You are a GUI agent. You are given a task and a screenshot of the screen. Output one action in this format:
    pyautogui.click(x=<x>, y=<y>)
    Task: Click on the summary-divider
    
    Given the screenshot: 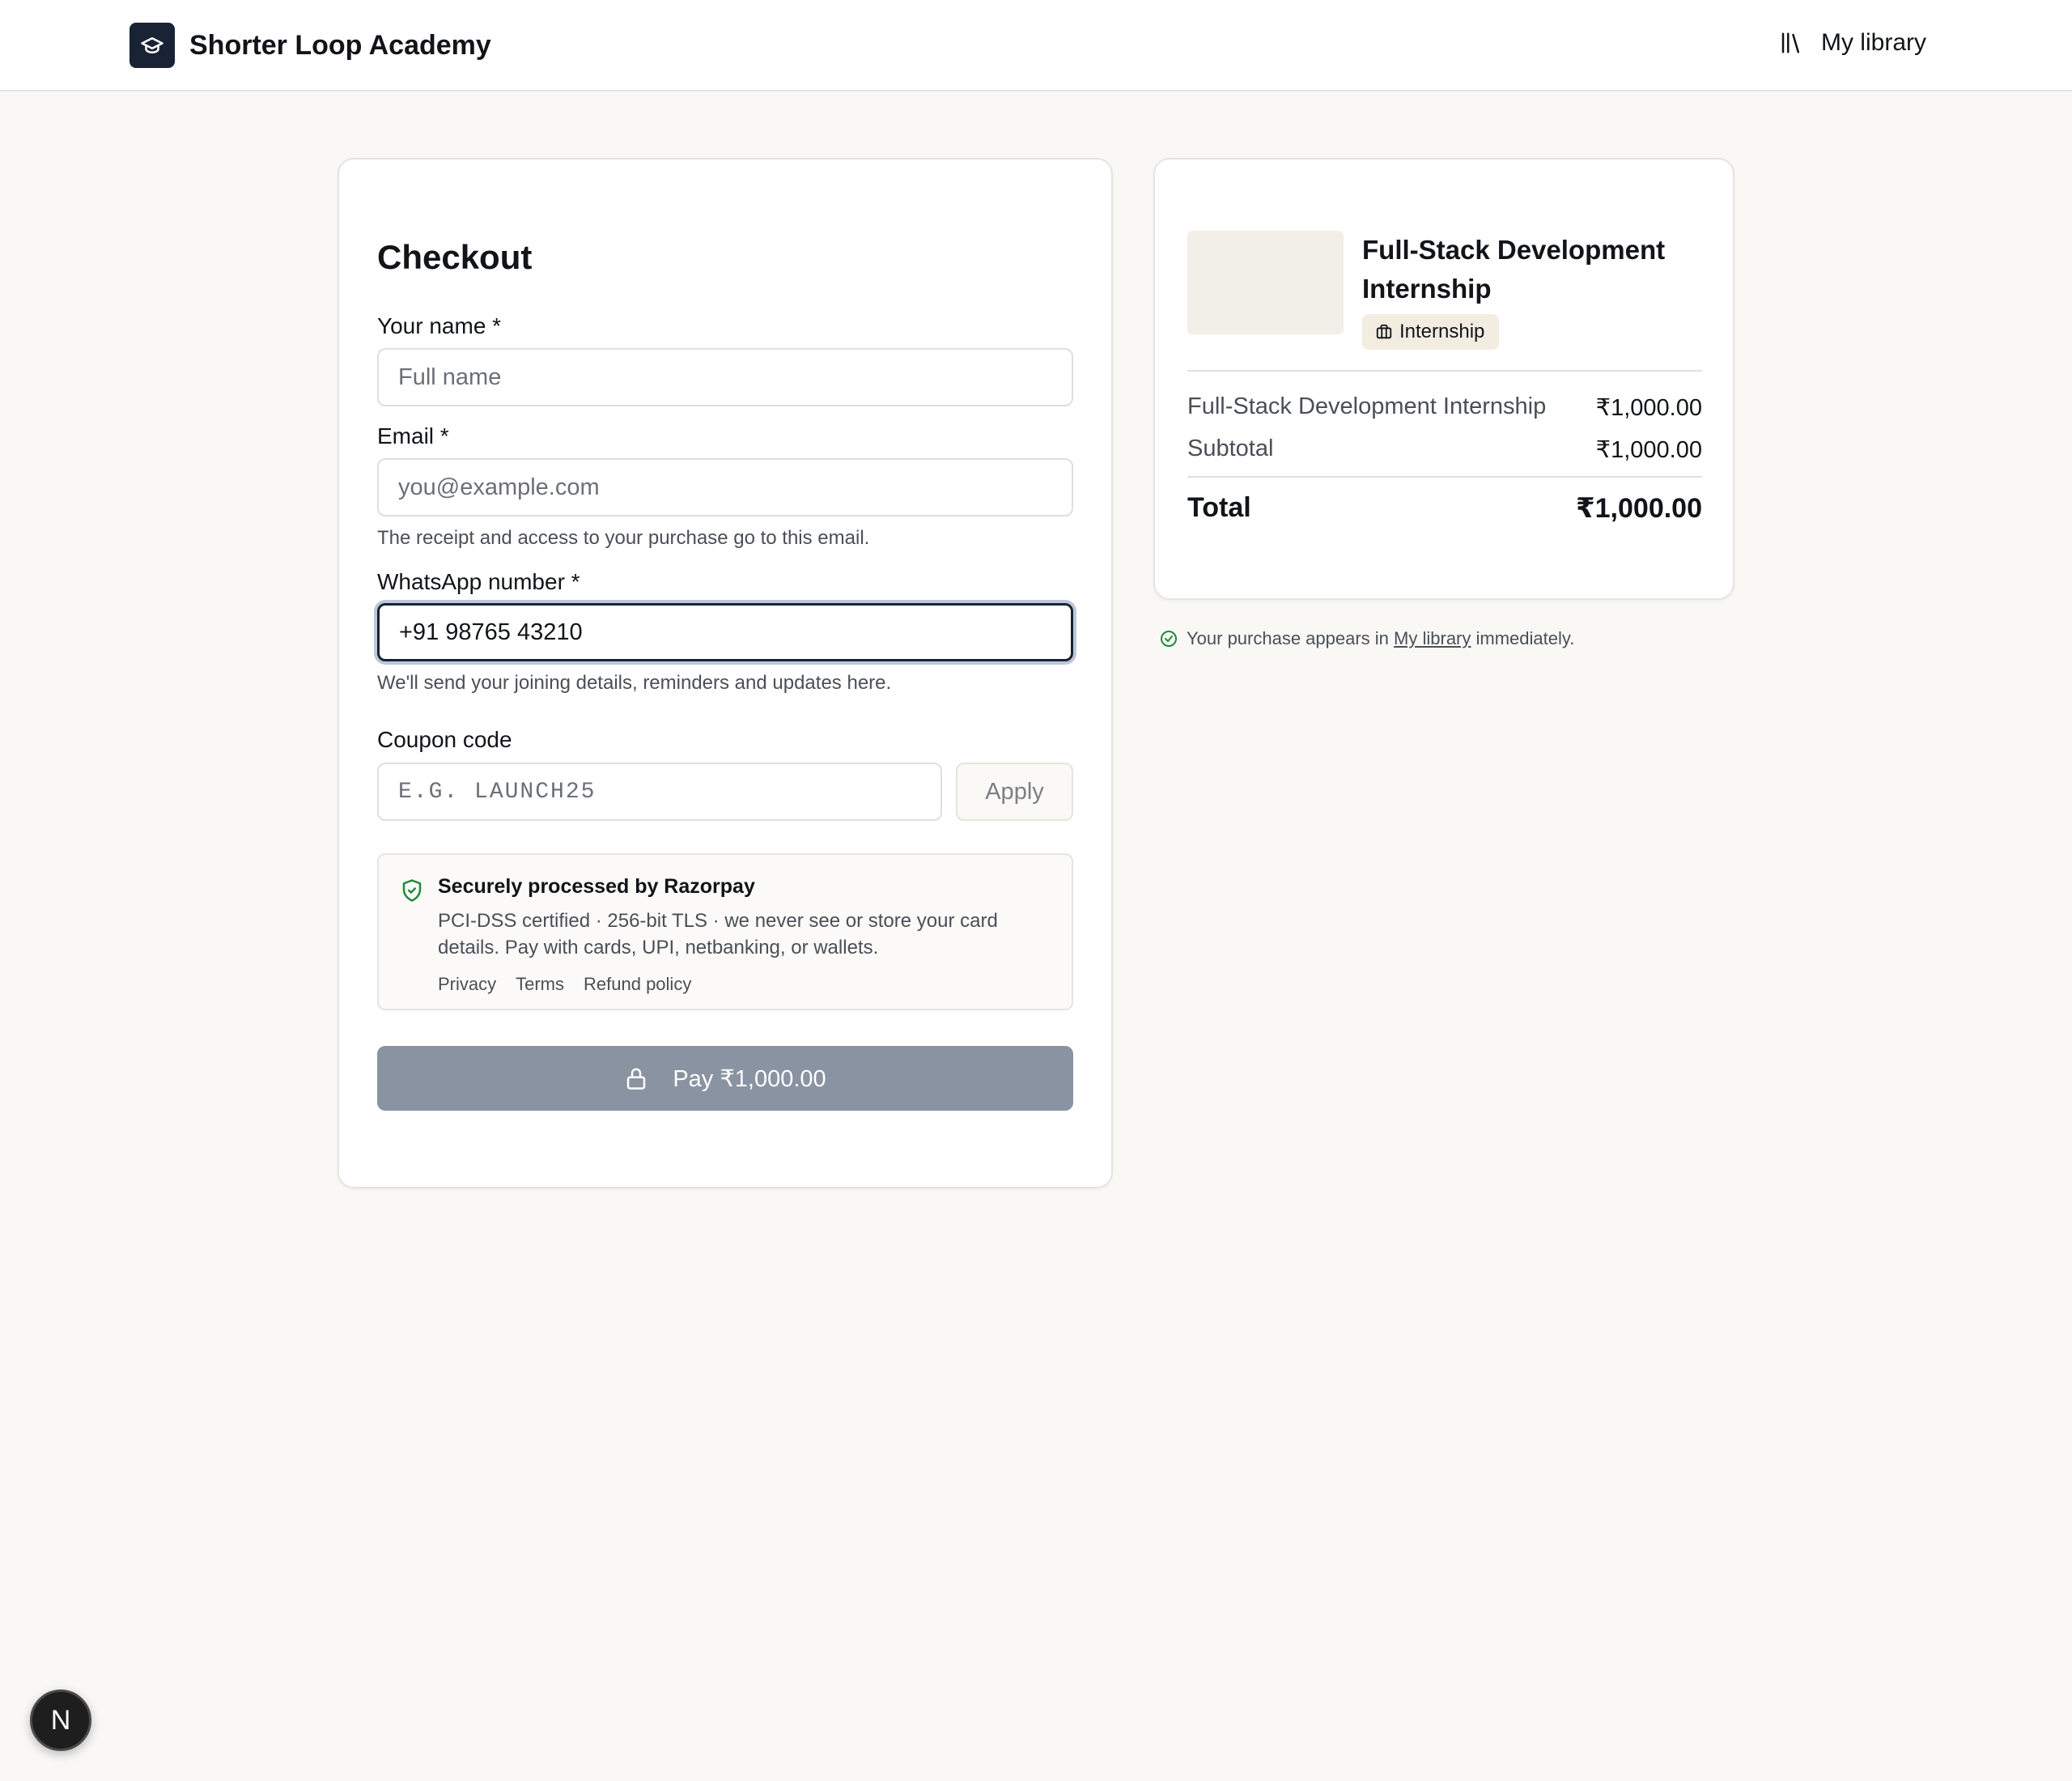 What is the action you would take?
    pyautogui.click(x=1444, y=371)
    